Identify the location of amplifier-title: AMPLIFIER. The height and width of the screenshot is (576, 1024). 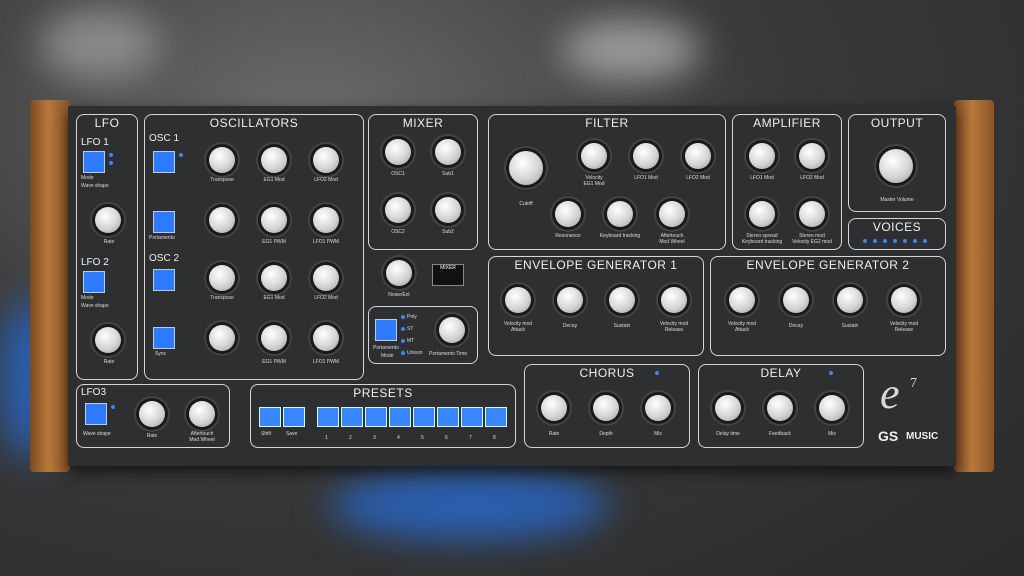
(787, 123).